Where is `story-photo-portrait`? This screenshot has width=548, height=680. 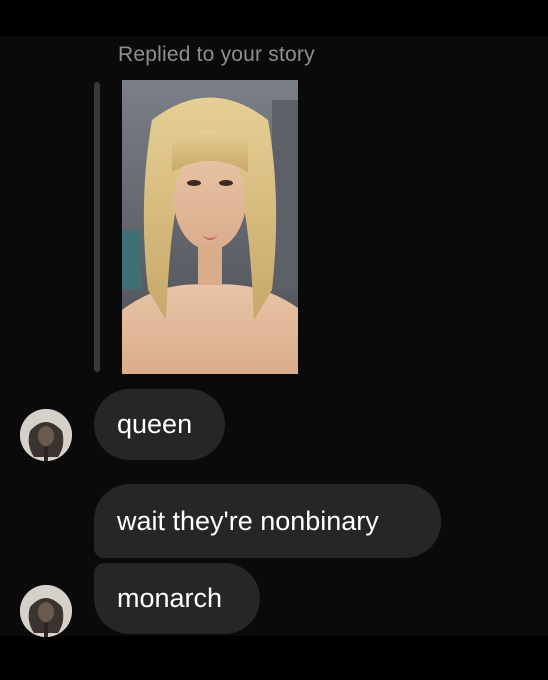 story-photo-portrait is located at coordinates (210, 227).